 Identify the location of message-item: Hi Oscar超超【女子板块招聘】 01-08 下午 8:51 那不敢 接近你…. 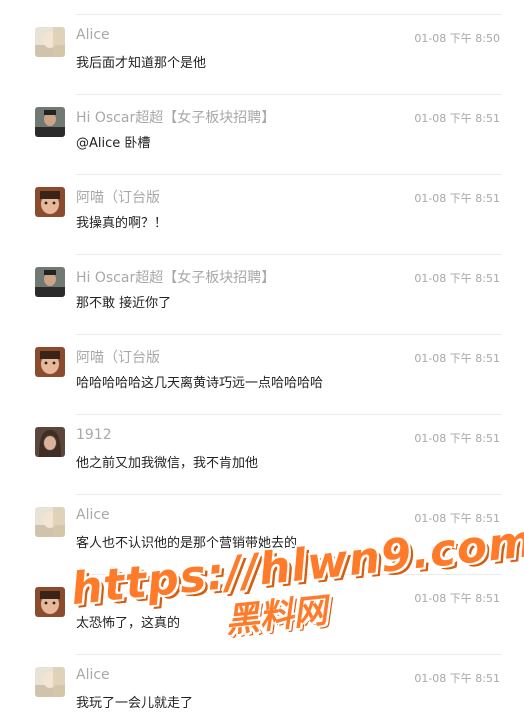
(262, 280).